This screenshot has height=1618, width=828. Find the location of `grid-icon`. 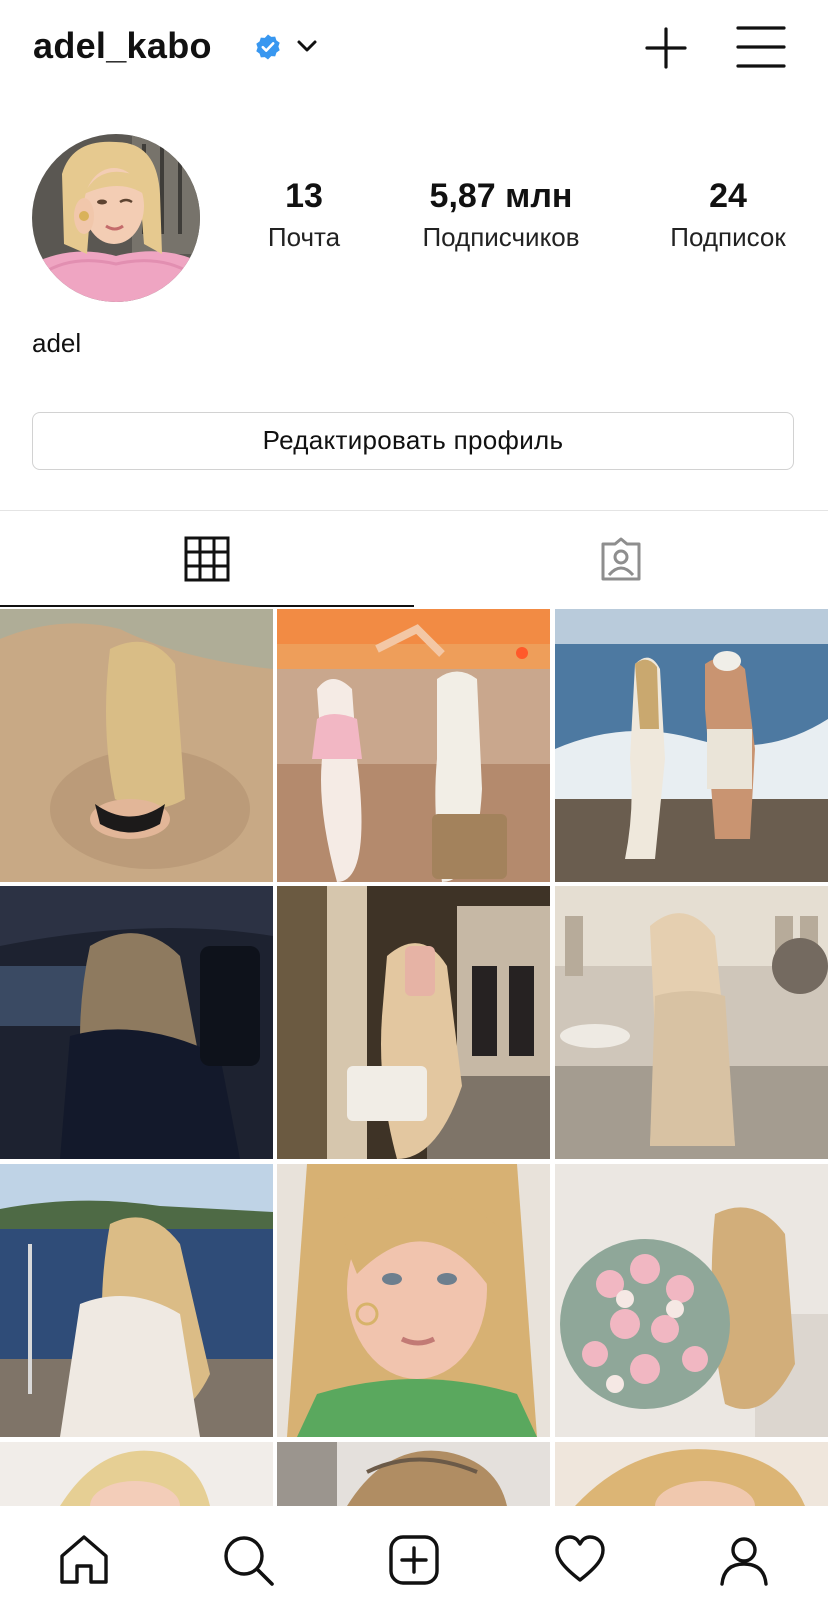

grid-icon is located at coordinates (207, 559).